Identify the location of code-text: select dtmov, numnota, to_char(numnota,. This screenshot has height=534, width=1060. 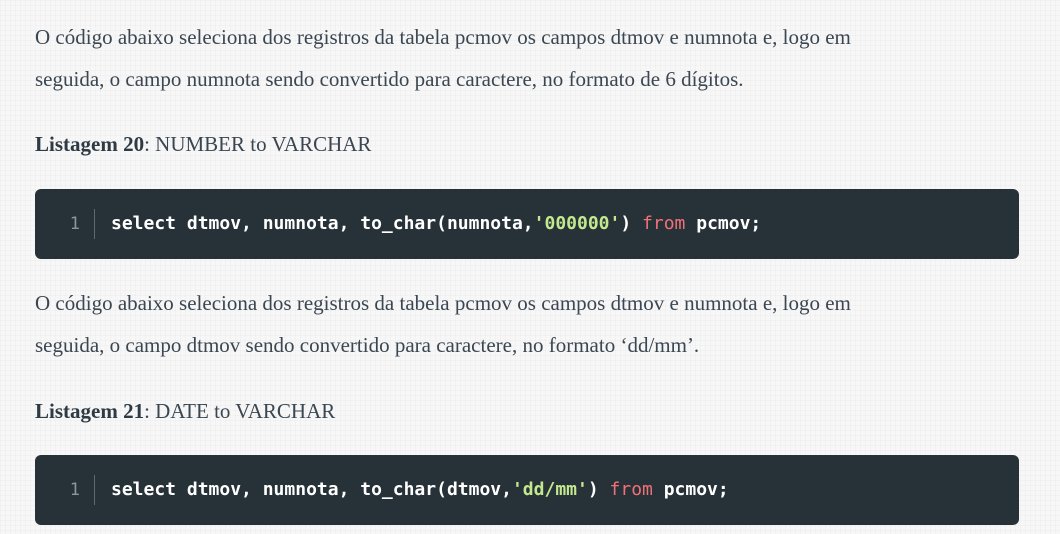
(322, 223).